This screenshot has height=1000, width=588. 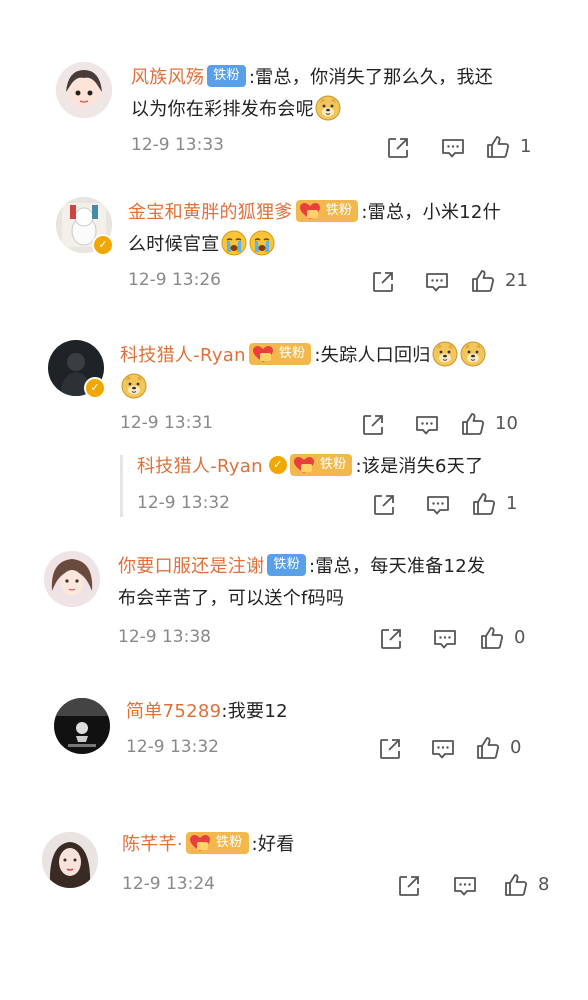 What do you see at coordinates (332, 845) in the screenshot?
I see `comment-text: 陈芊芊· 铁粉 :好看` at bounding box center [332, 845].